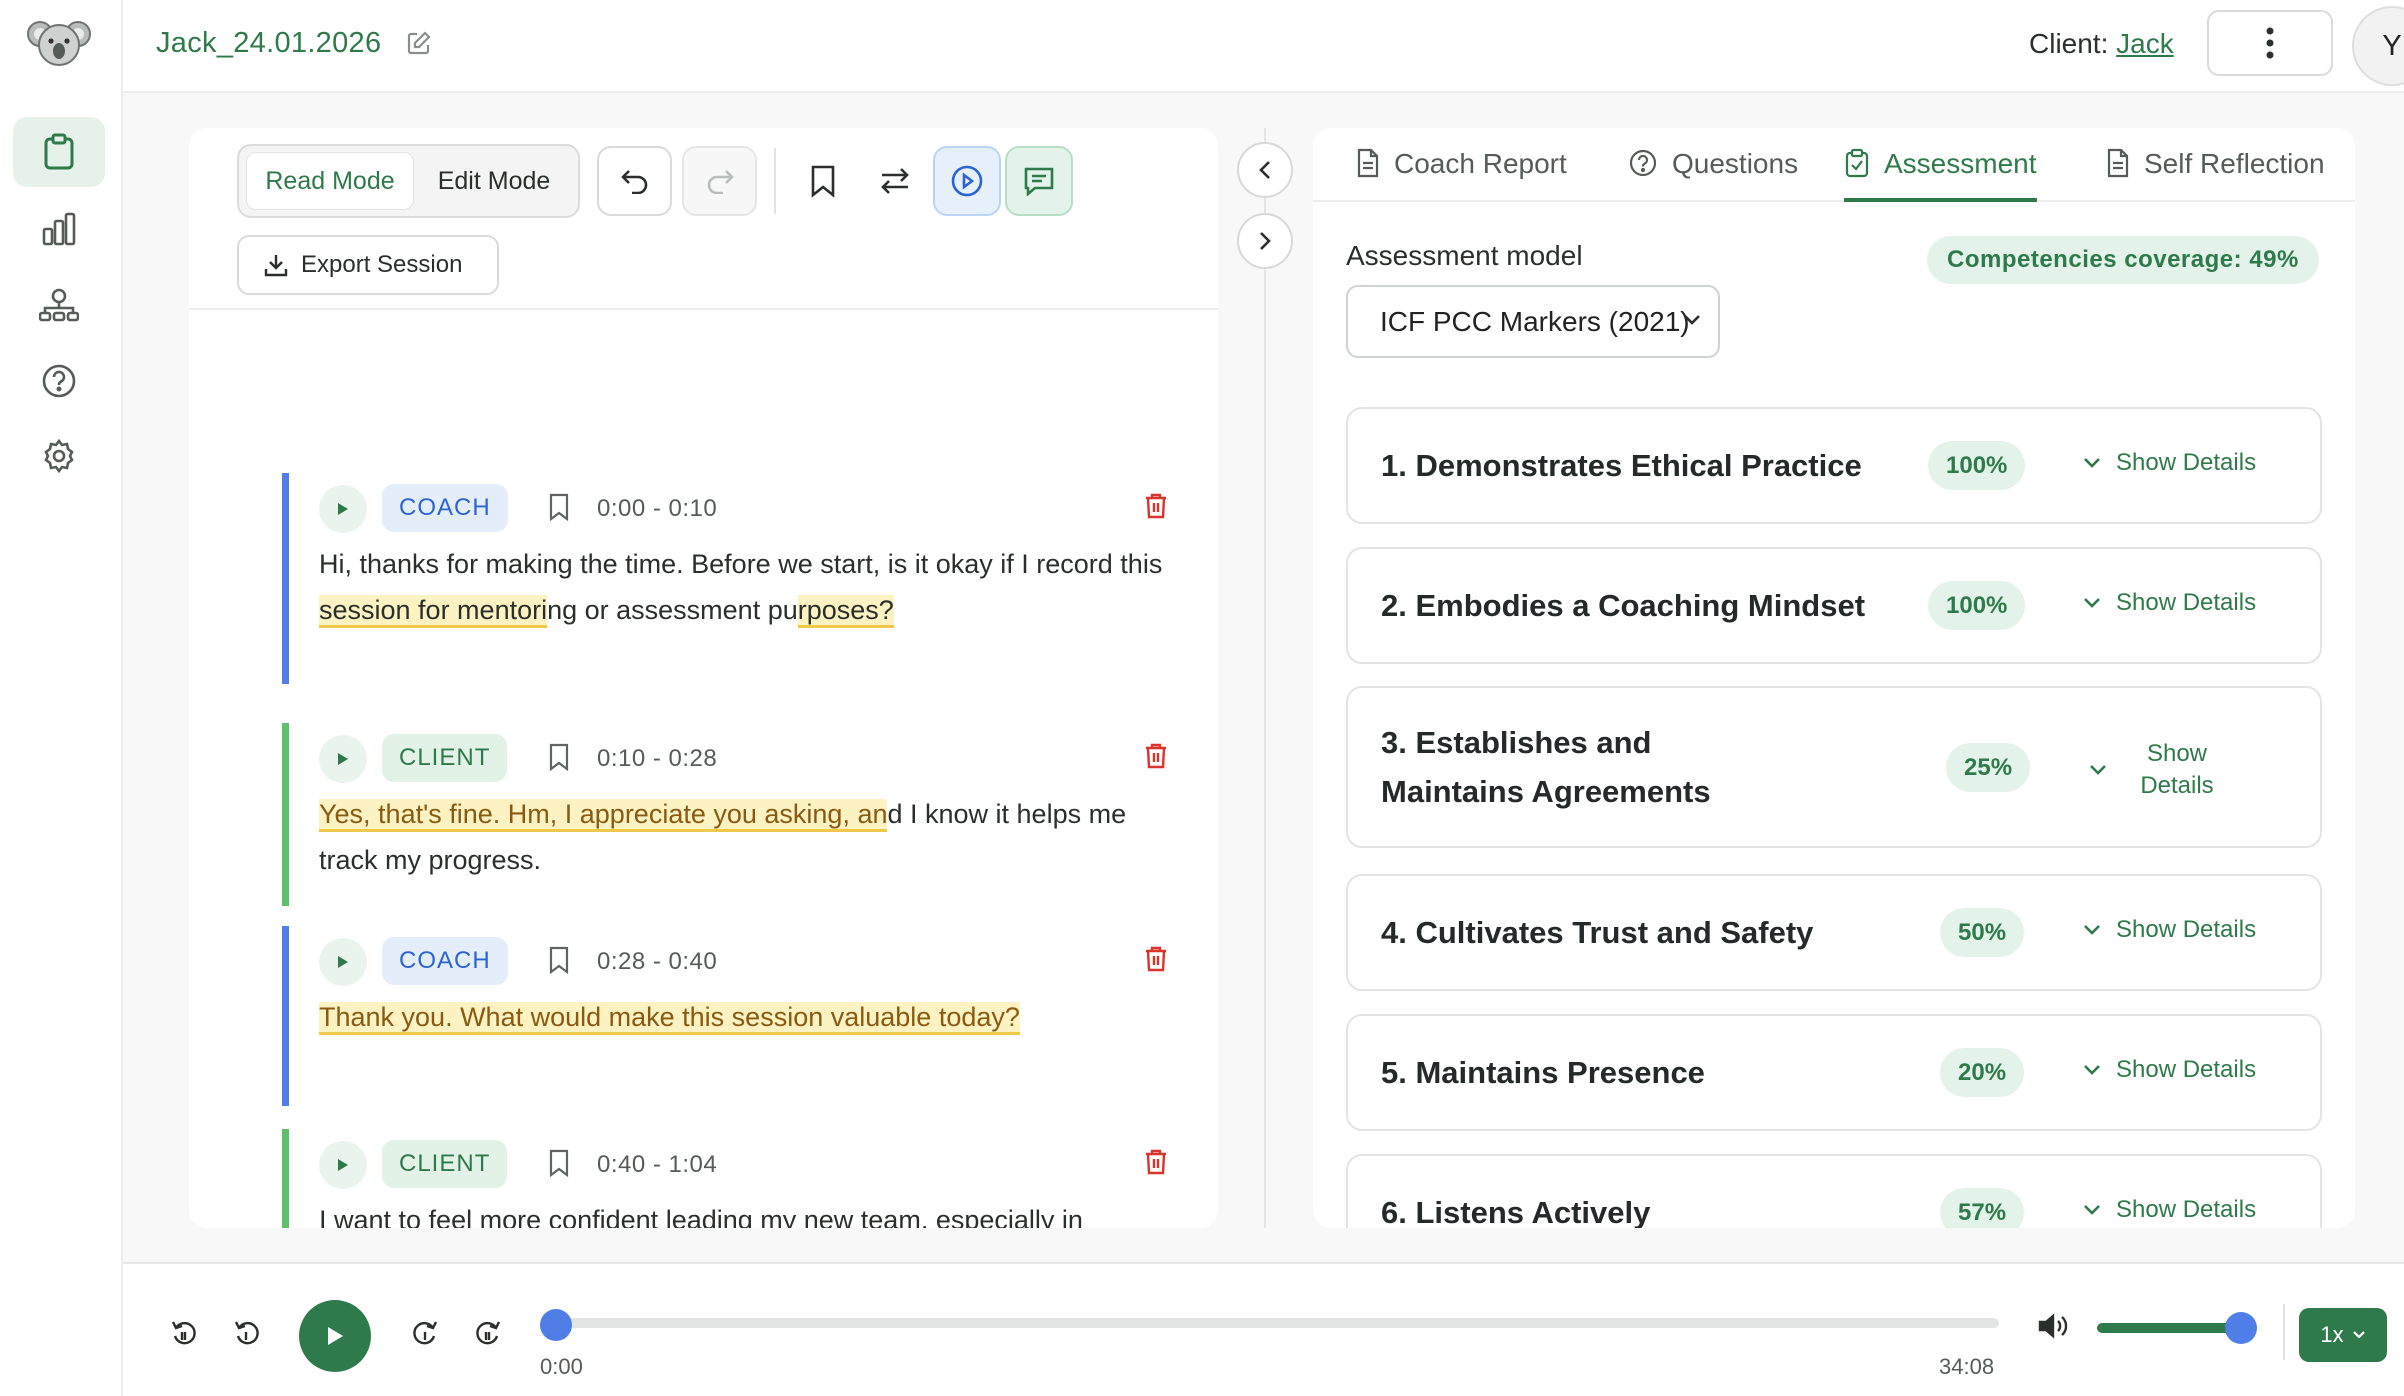  Describe the element at coordinates (59, 152) in the screenshot. I see `nav-sessions` at that location.